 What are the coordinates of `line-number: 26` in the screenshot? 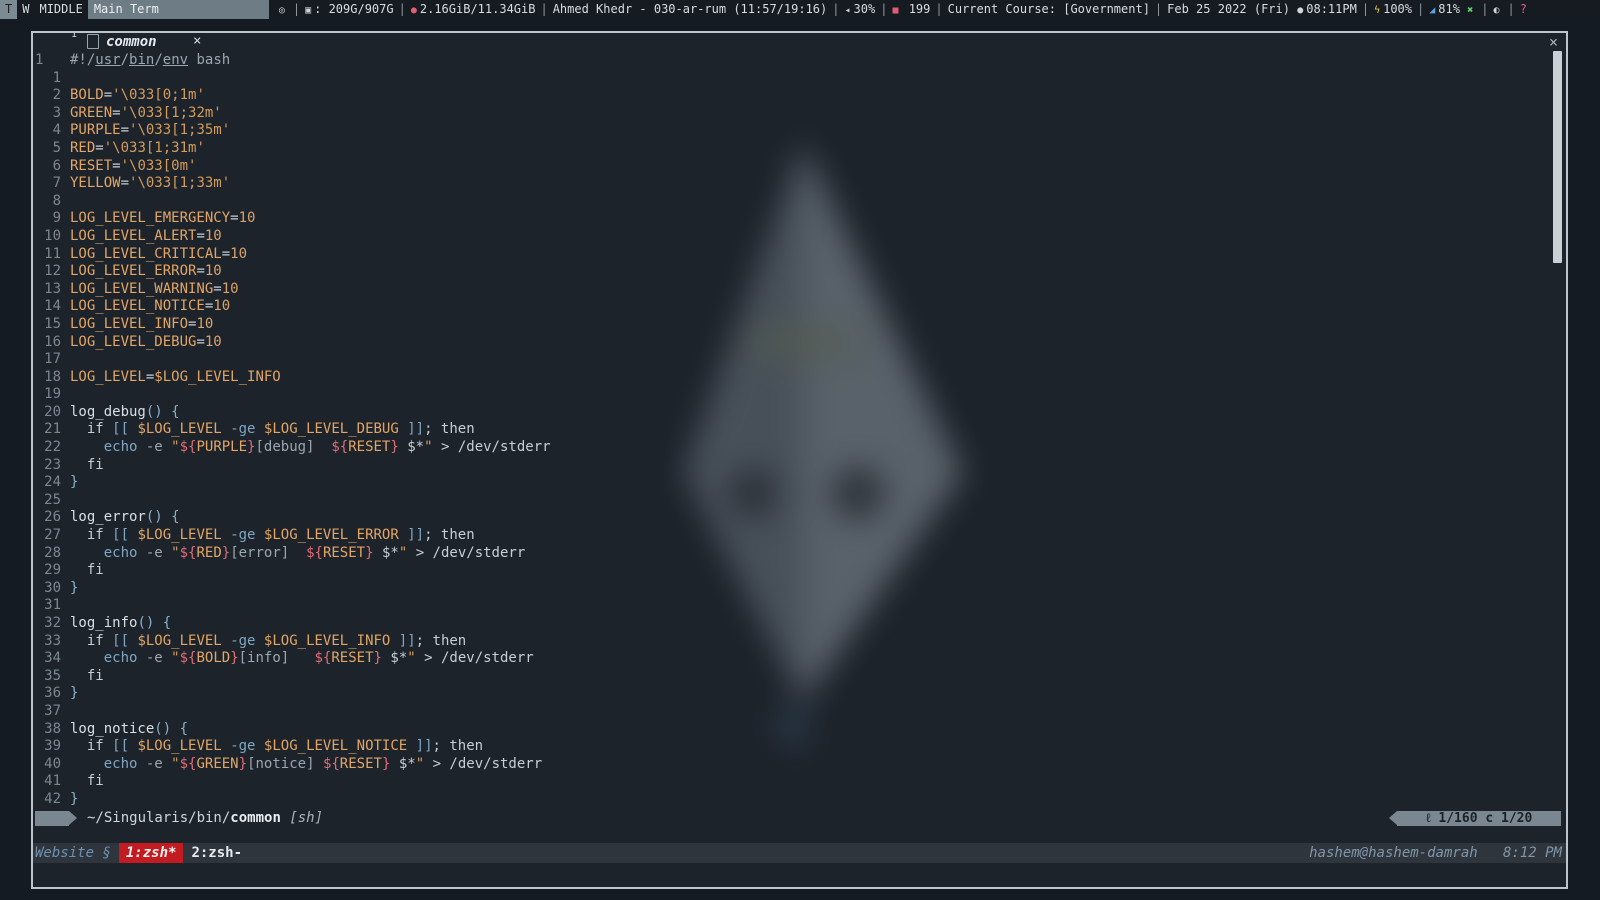 It's located at (52, 517).